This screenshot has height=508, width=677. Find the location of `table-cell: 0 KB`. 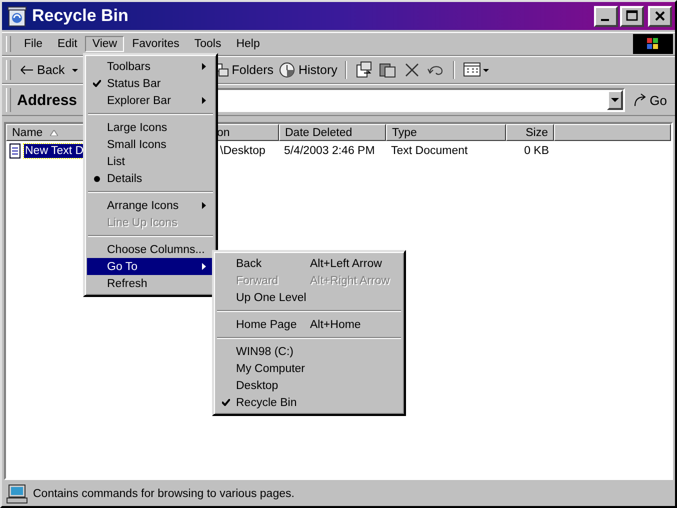

table-cell: 0 KB is located at coordinates (536, 151).